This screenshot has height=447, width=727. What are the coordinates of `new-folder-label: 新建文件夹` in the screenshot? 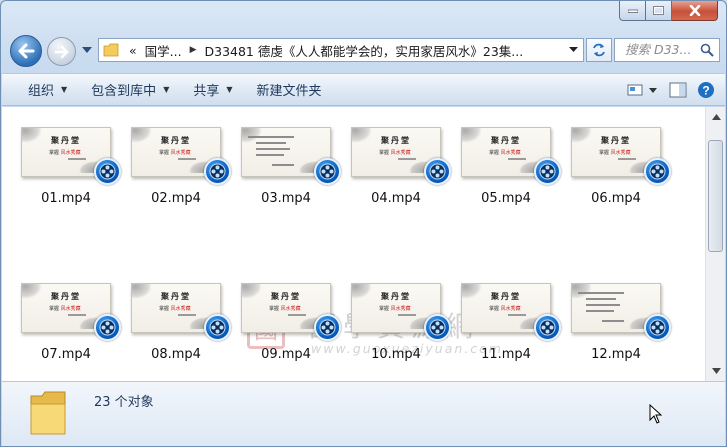 It's located at (289, 91).